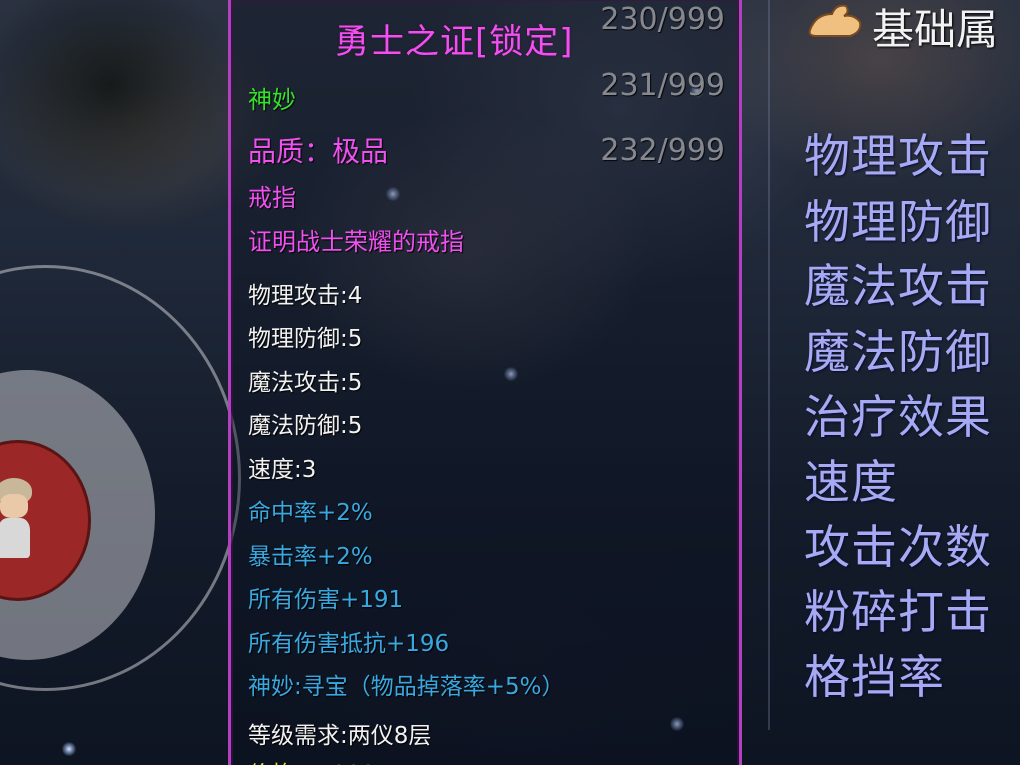 Image resolution: width=1020 pixels, height=765 pixels. What do you see at coordinates (312, 760) in the screenshot?
I see `item-price-partial: 价格：1000` at bounding box center [312, 760].